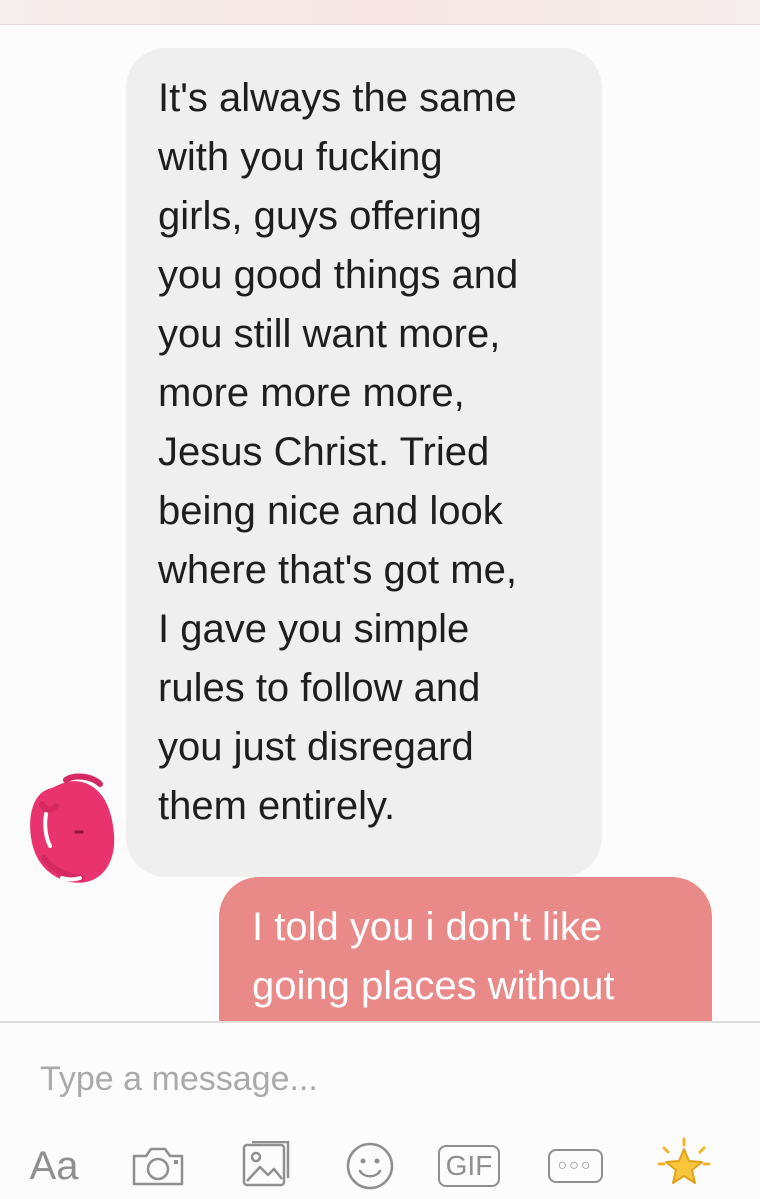  I want to click on camera-icon, so click(158, 1166).